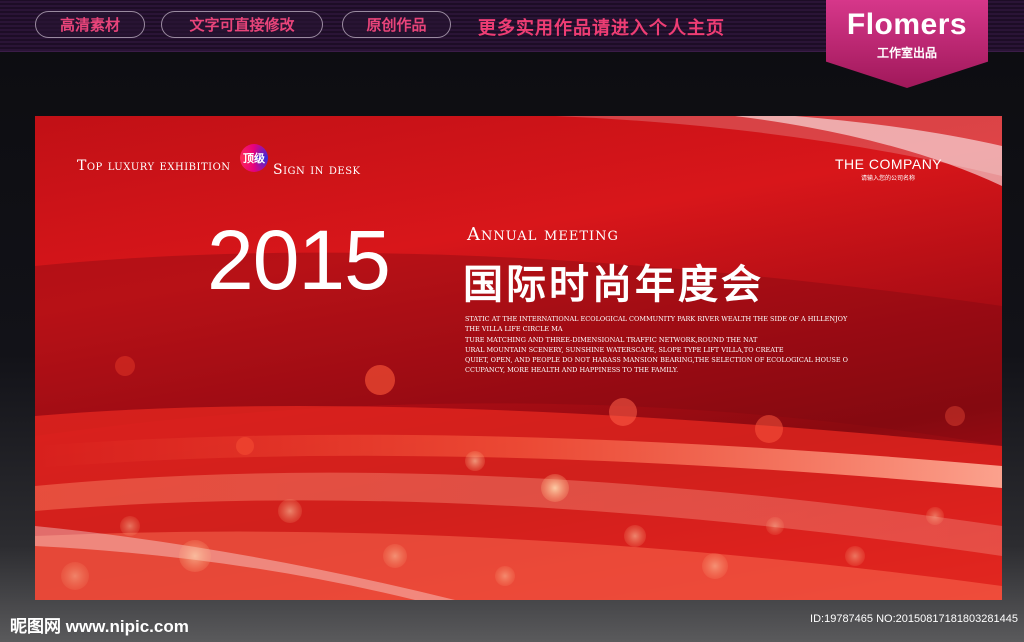 The height and width of the screenshot is (642, 1024). I want to click on original-work-button: 原创作品, so click(396, 24).